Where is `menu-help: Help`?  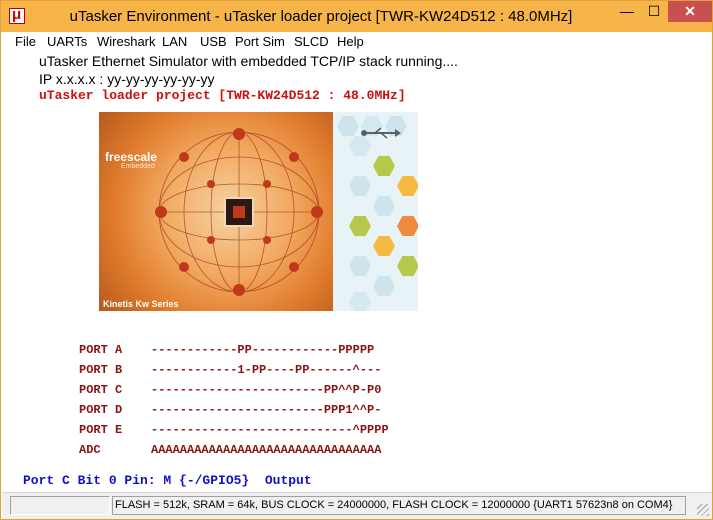 menu-help: Help is located at coordinates (350, 41).